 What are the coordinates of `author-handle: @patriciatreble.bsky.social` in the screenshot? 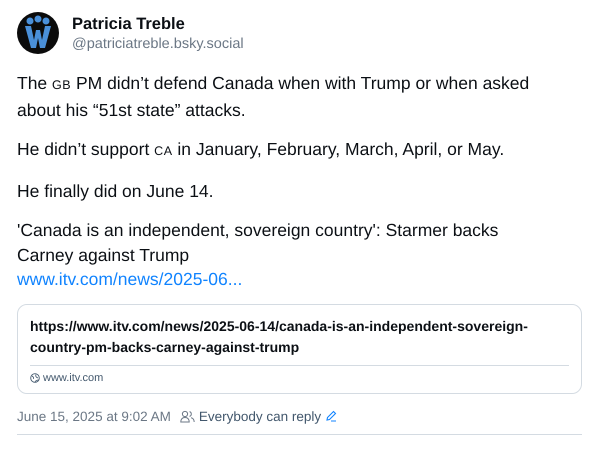 It's located at (158, 44).